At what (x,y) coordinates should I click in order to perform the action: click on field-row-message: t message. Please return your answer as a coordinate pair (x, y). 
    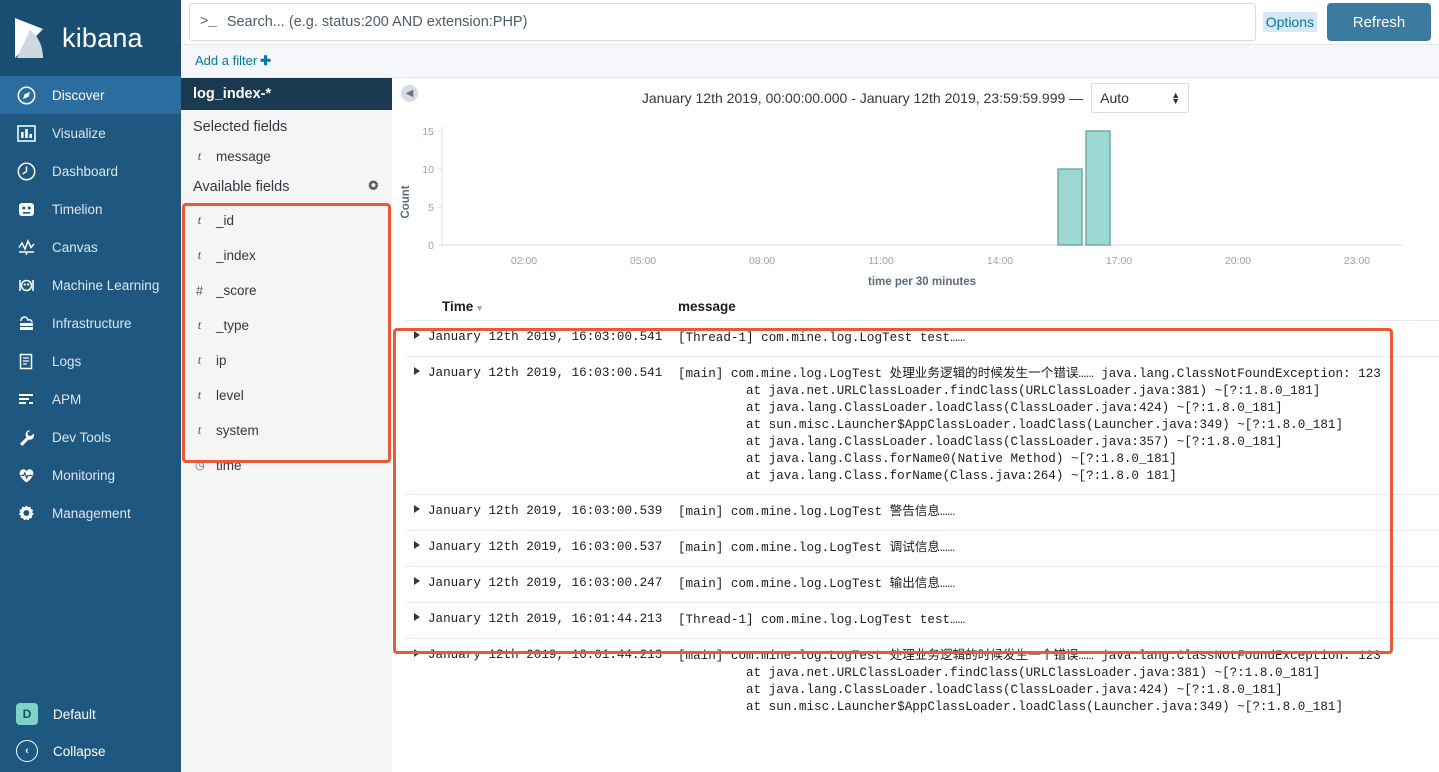
    Looking at the image, I should click on (286, 156).